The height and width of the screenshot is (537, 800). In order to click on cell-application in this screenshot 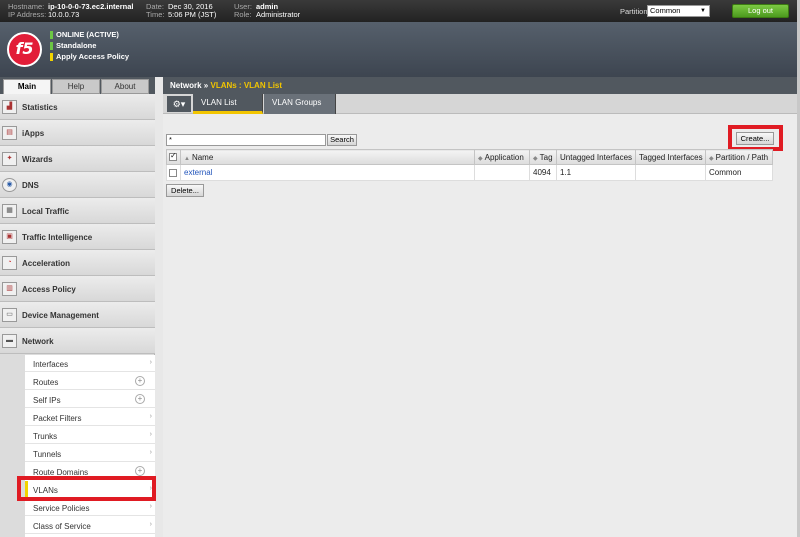, I will do `click(502, 172)`.